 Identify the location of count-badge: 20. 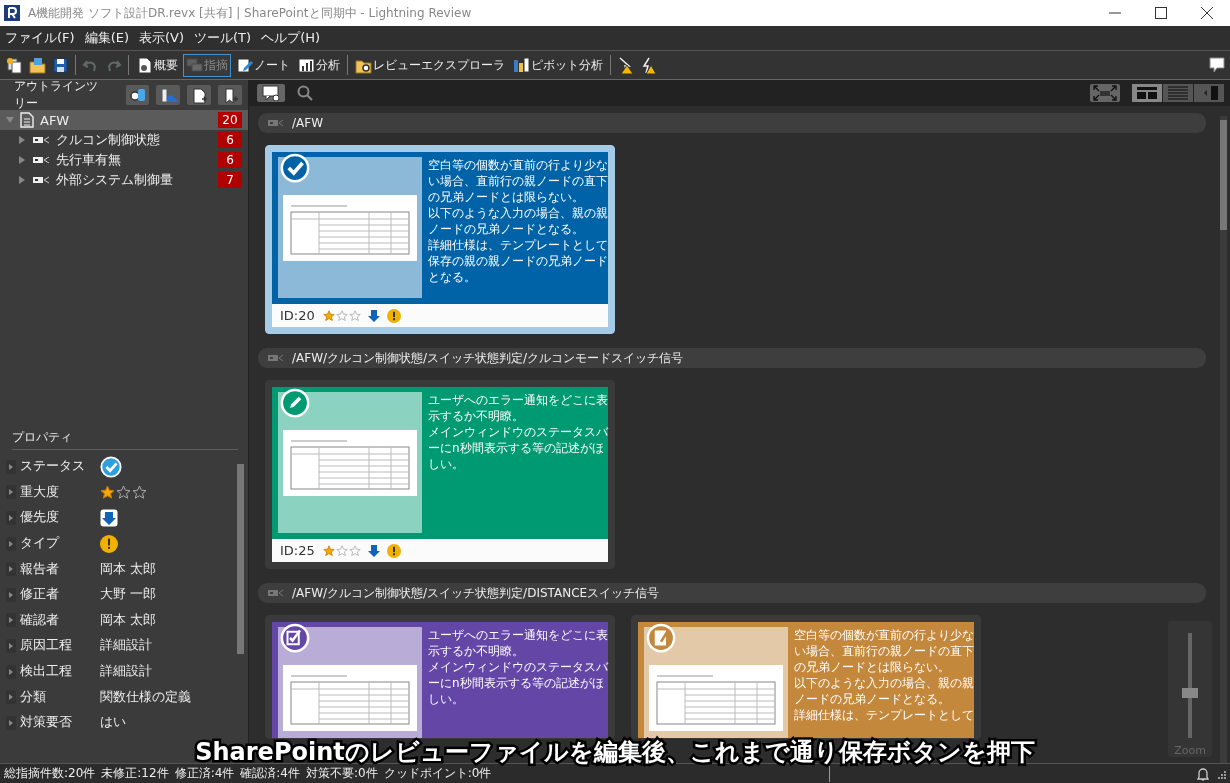
(230, 120).